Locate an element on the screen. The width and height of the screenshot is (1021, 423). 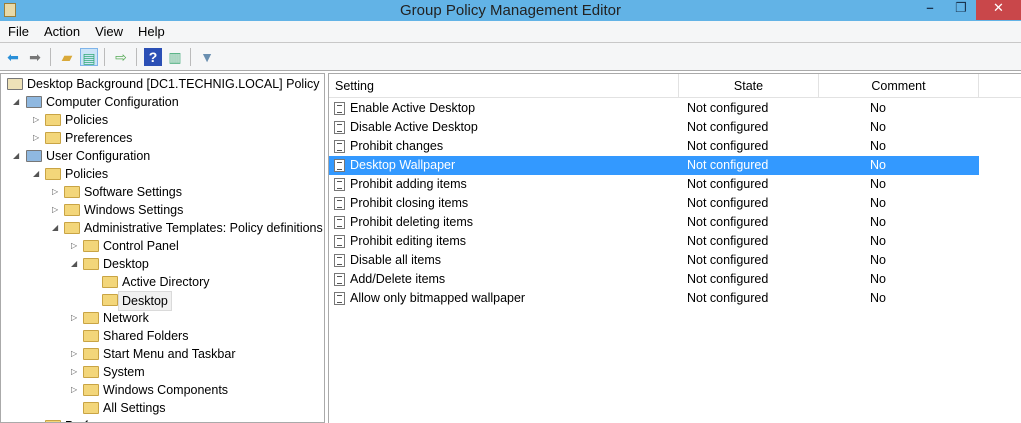
setting-row: Prohibit adding items Not configured No is located at coordinates (654, 184).